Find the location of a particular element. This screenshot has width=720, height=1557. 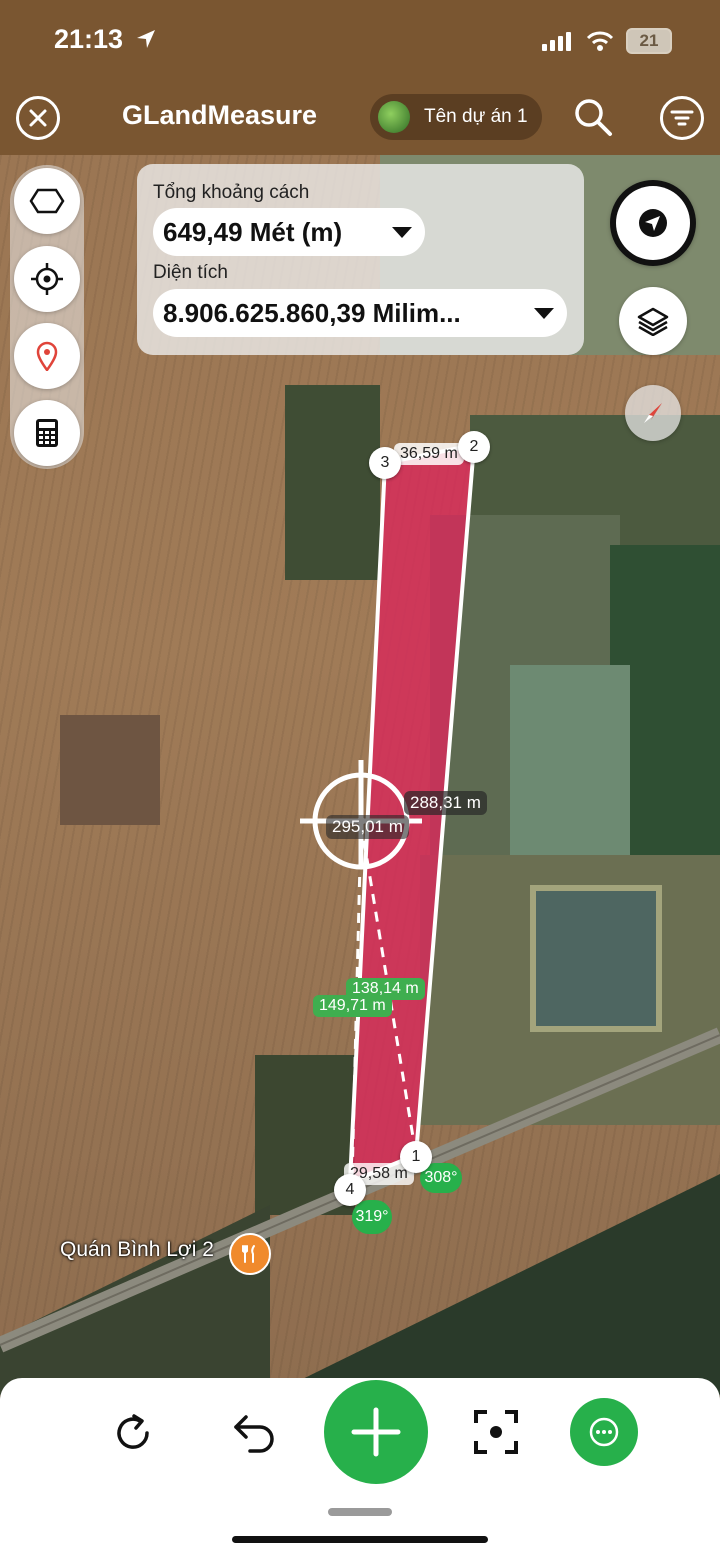

crosshair-button is located at coordinates (47, 279).